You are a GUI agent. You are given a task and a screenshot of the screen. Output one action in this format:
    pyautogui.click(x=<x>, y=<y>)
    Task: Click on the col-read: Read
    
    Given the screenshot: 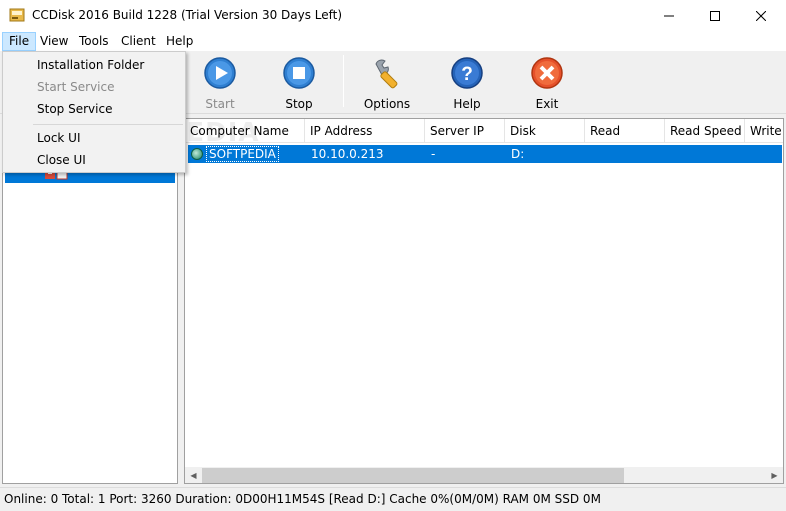 What is the action you would take?
    pyautogui.click(x=625, y=131)
    